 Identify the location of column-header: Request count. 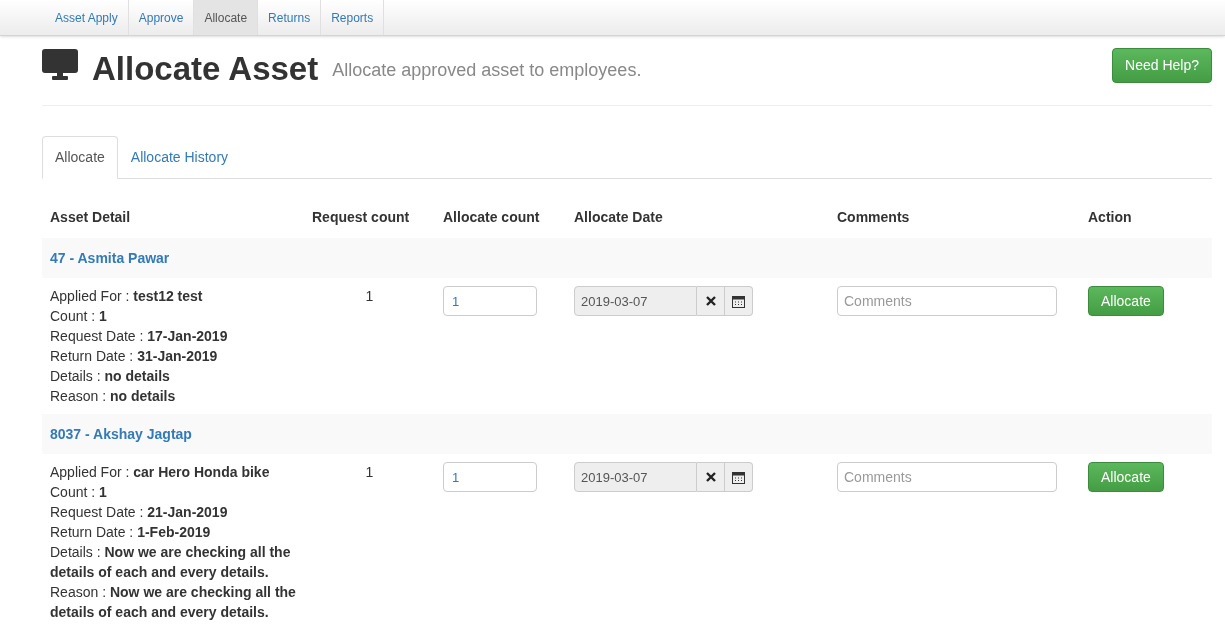
(361, 217).